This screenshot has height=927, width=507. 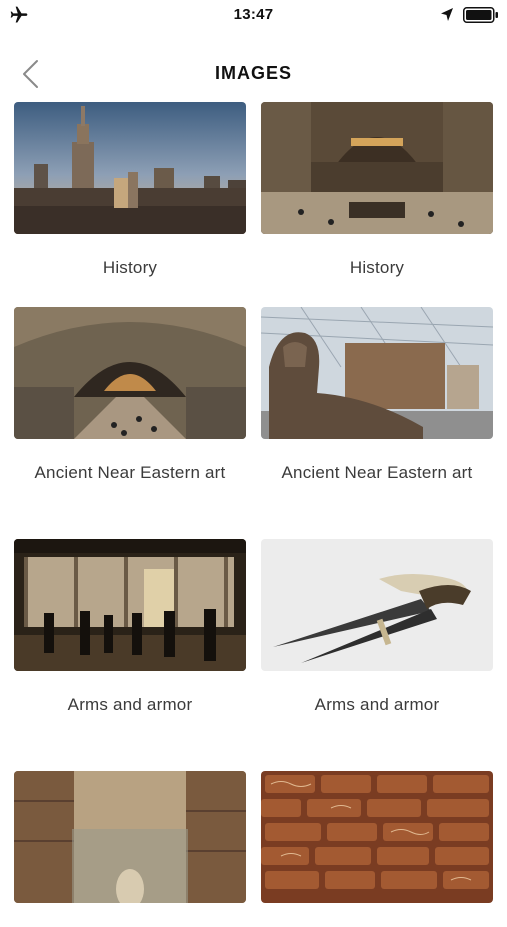 I want to click on vaulted-gallery-thumbnail, so click(x=130, y=373).